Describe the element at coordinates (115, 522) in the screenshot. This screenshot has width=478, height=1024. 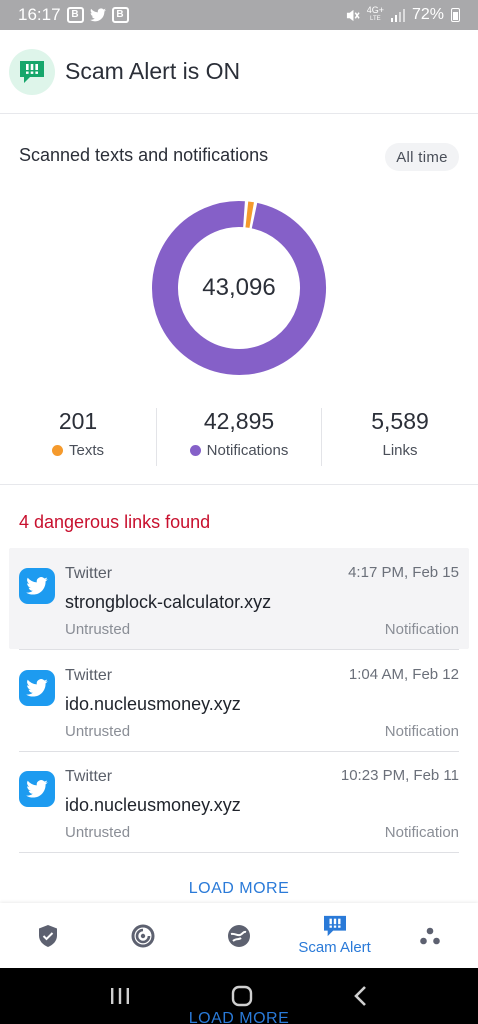
I see `dangerous-links-title: 4 dangerous links found` at that location.